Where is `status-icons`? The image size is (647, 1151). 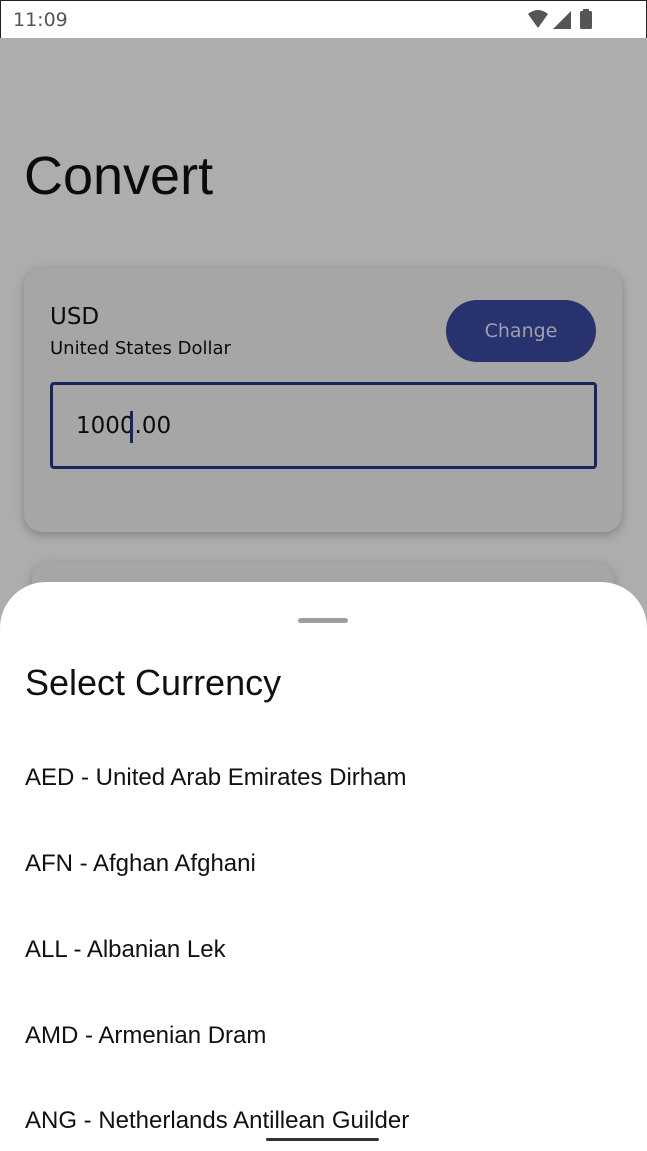
status-icons is located at coordinates (560, 19).